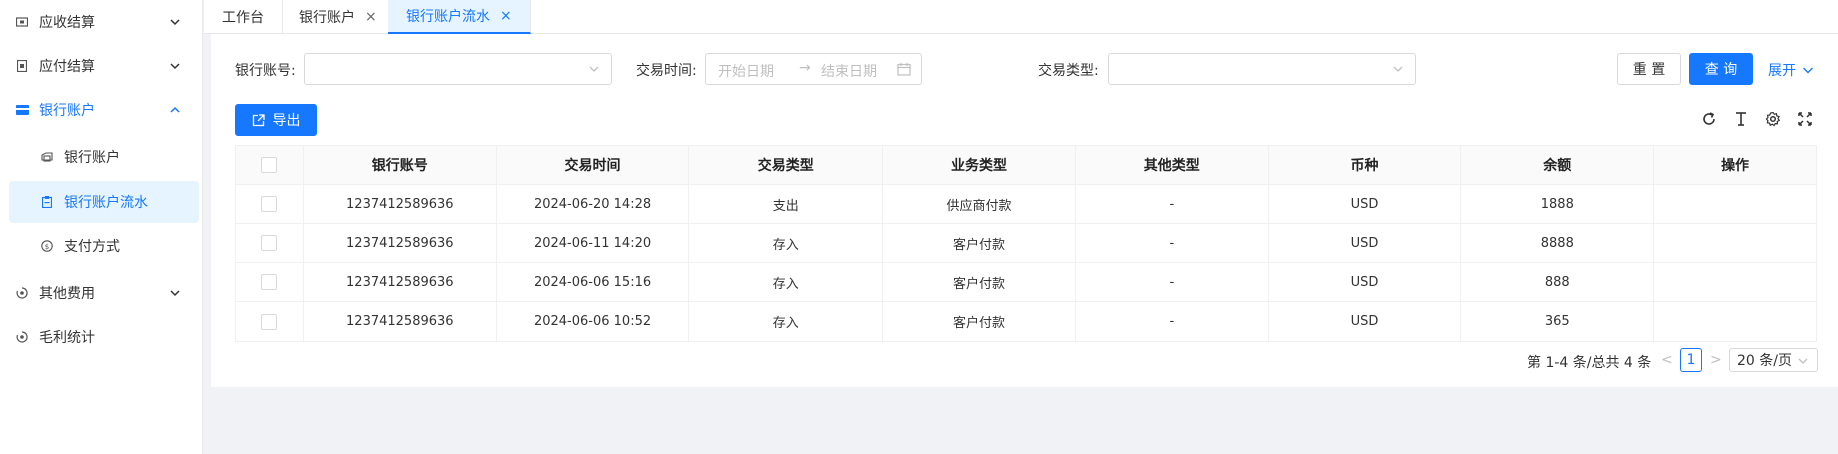 The image size is (1838, 454). I want to click on sidebar-item-bank-account: 银行账户, so click(101, 110).